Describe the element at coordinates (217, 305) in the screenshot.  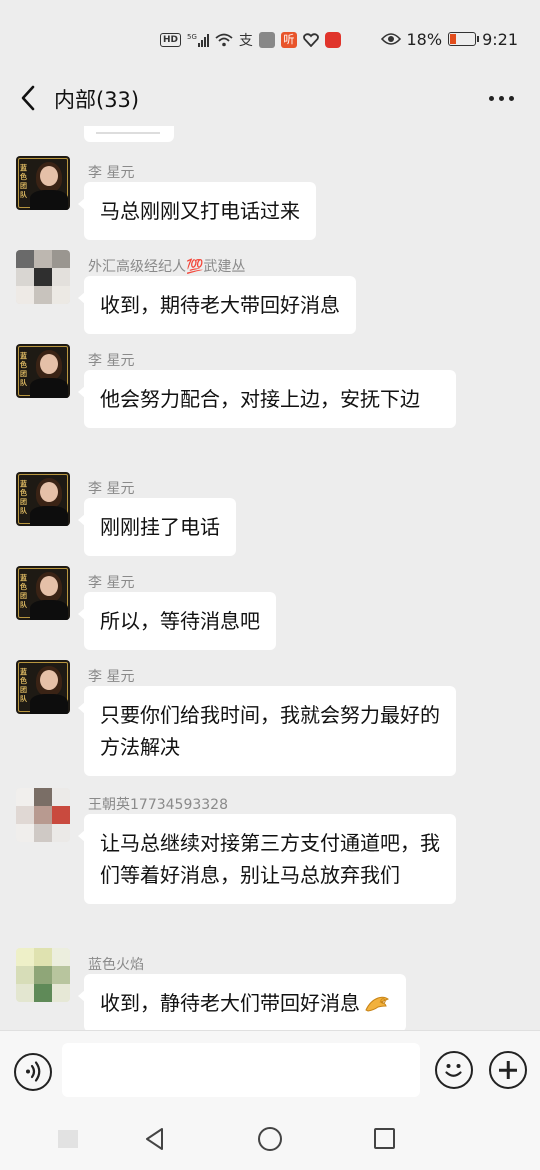
I see `message-bubble: 收到，期待老大带回好消息` at that location.